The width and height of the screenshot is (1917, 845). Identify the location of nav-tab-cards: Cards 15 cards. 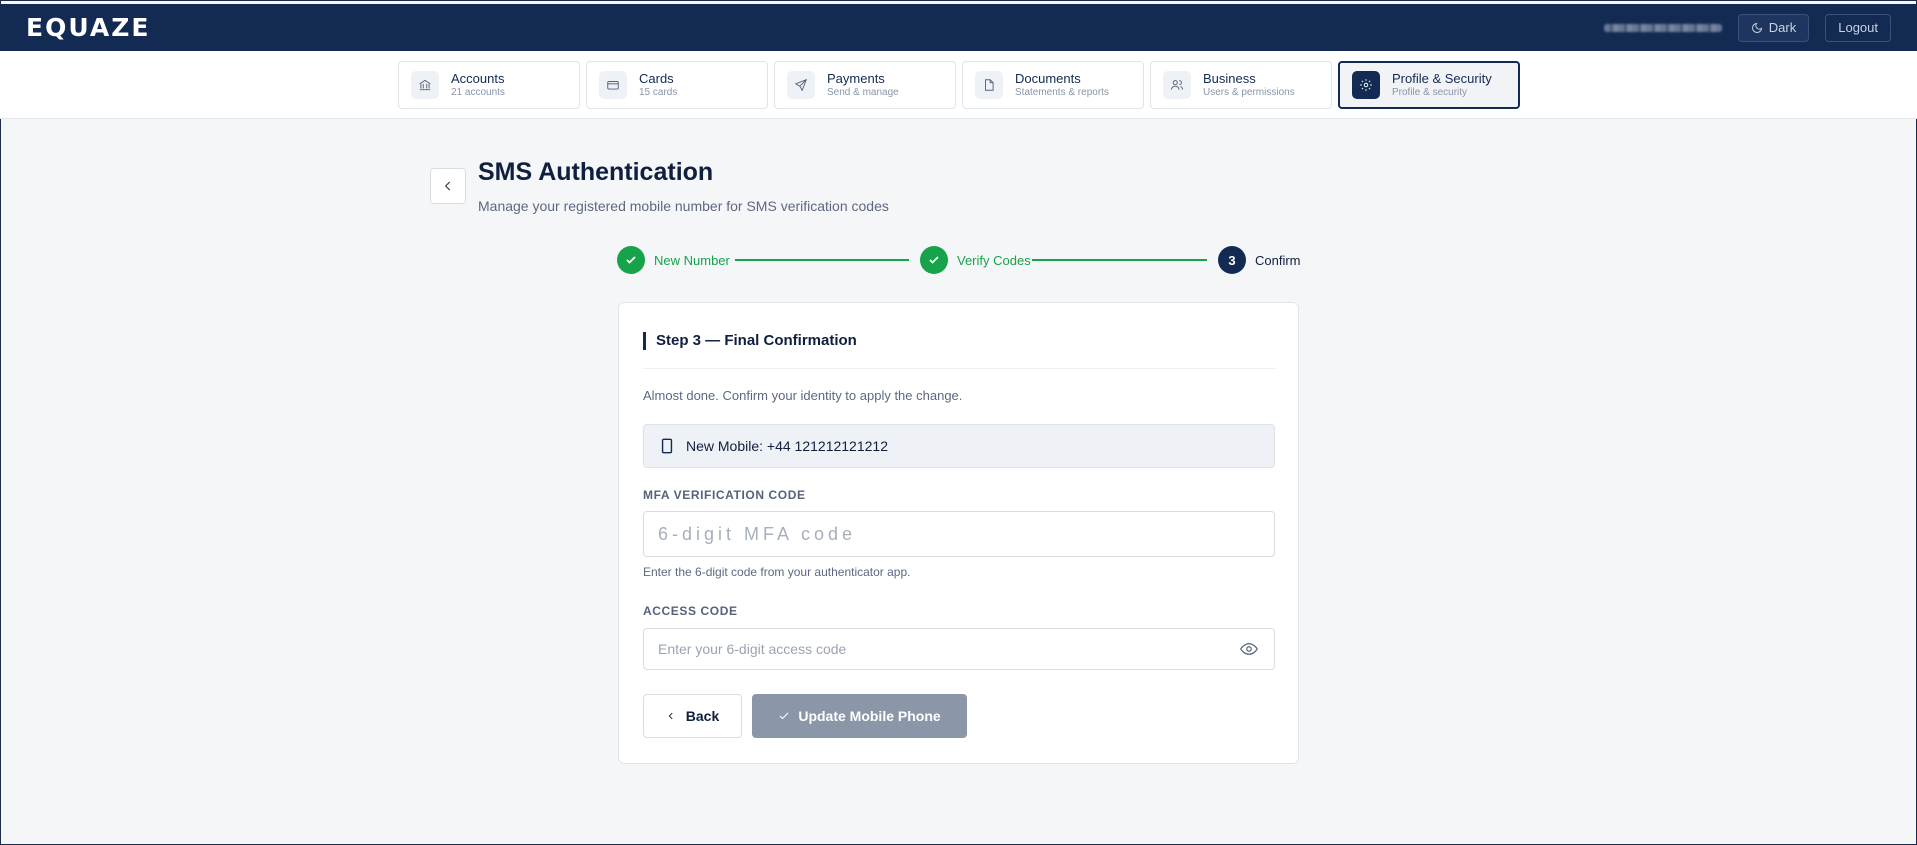
(677, 85).